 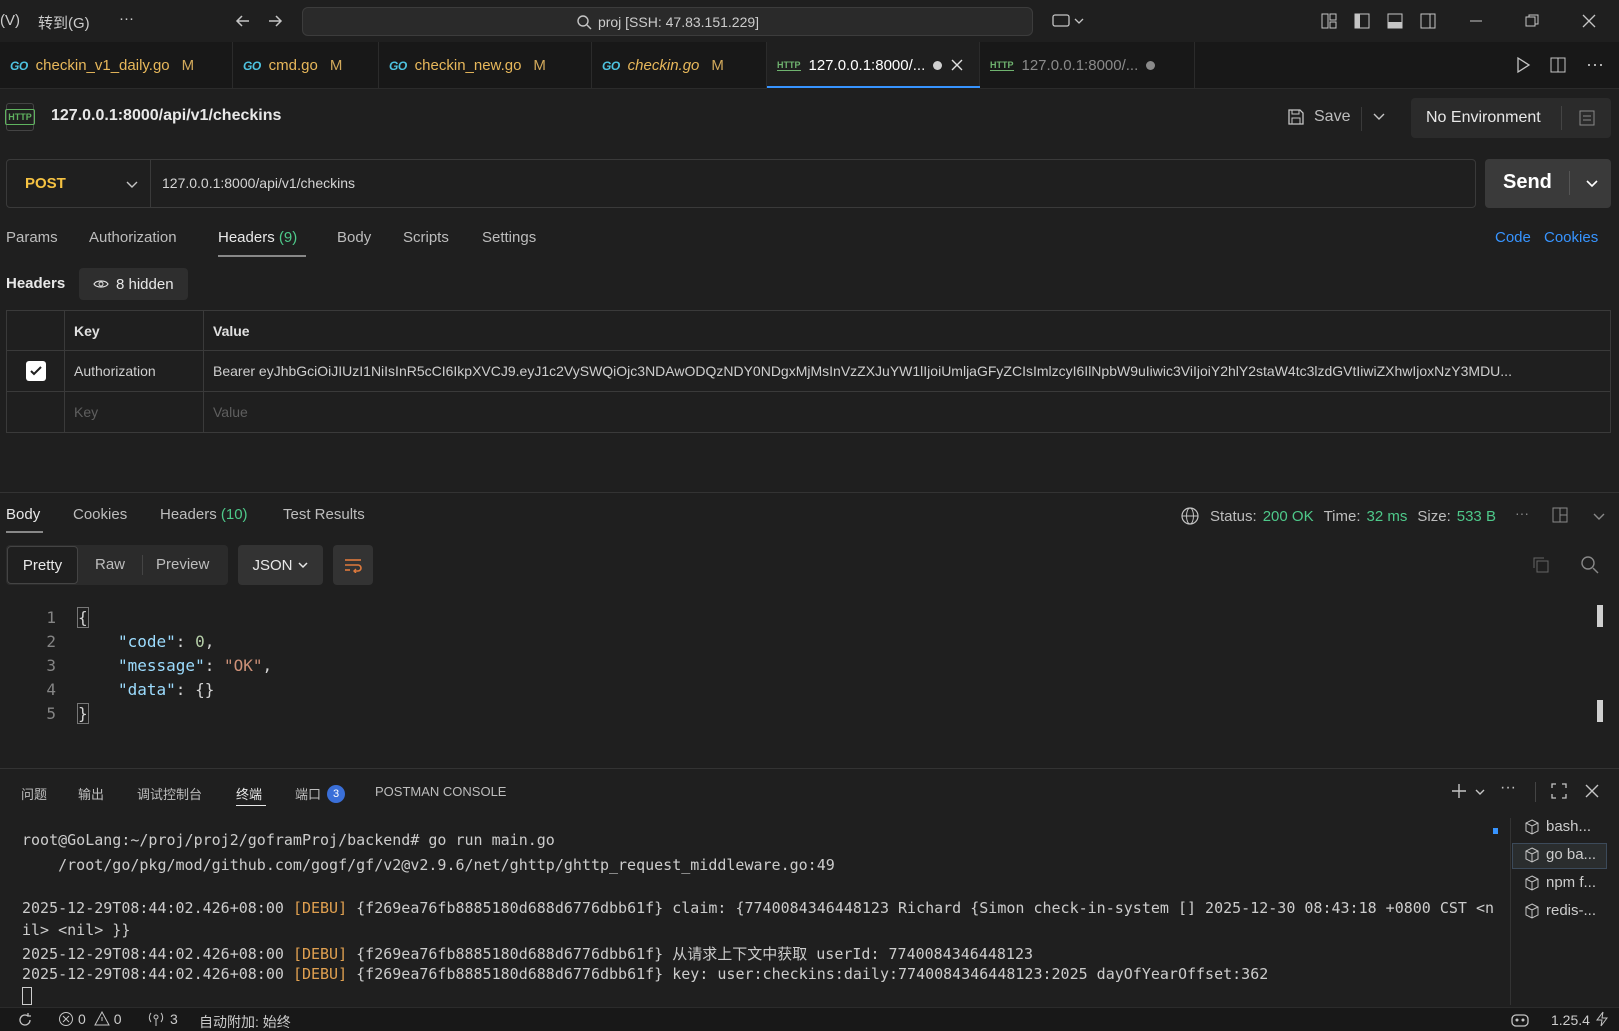 What do you see at coordinates (1520, 1020) in the screenshot?
I see `copilot-icon` at bounding box center [1520, 1020].